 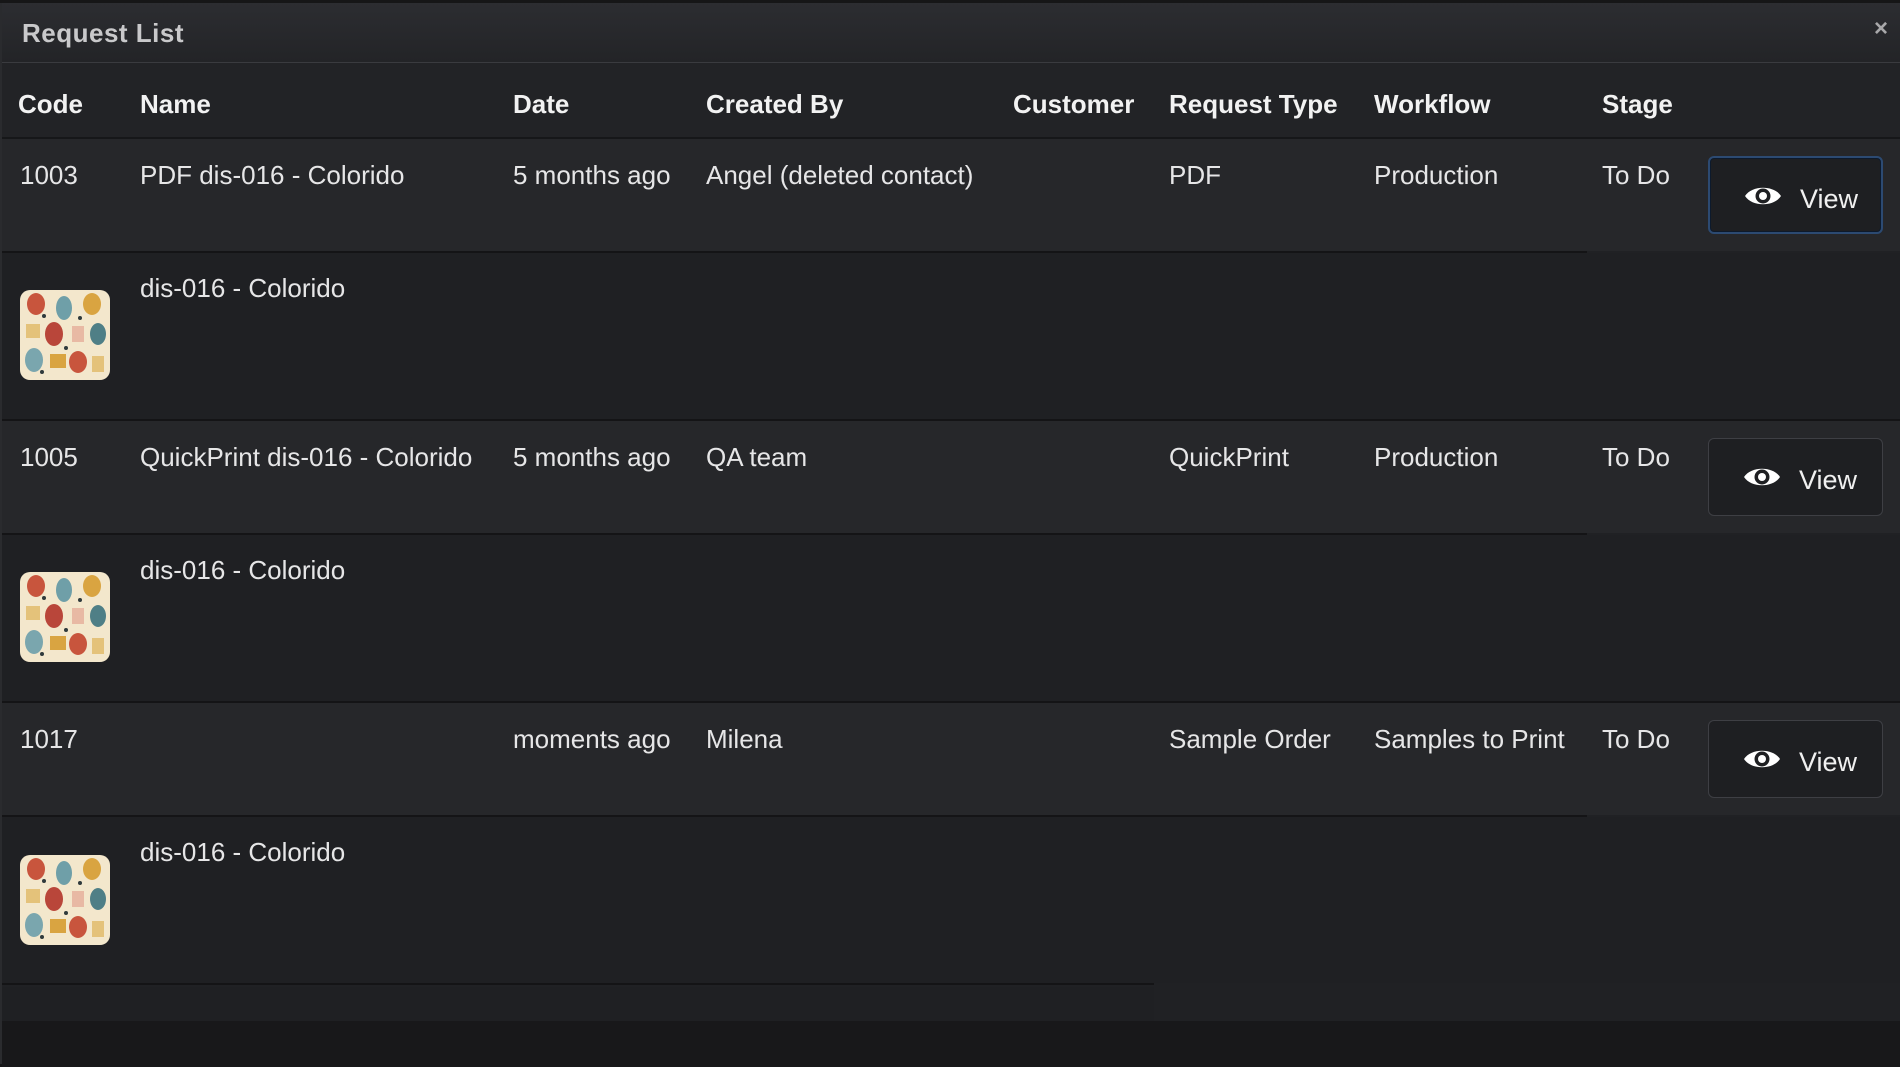 What do you see at coordinates (1250, 739) in the screenshot?
I see `cell-request-type: Sample Order` at bounding box center [1250, 739].